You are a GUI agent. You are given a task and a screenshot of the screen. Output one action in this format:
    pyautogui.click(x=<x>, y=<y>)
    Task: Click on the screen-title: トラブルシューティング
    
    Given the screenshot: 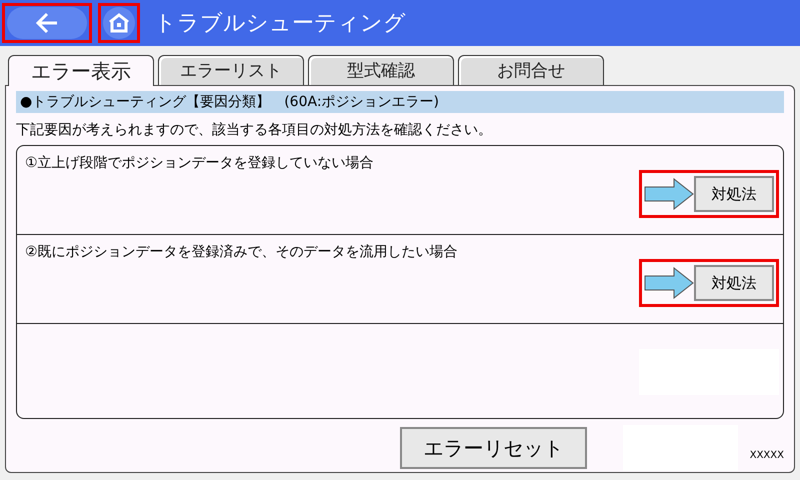 What is the action you would take?
    pyautogui.click(x=280, y=24)
    